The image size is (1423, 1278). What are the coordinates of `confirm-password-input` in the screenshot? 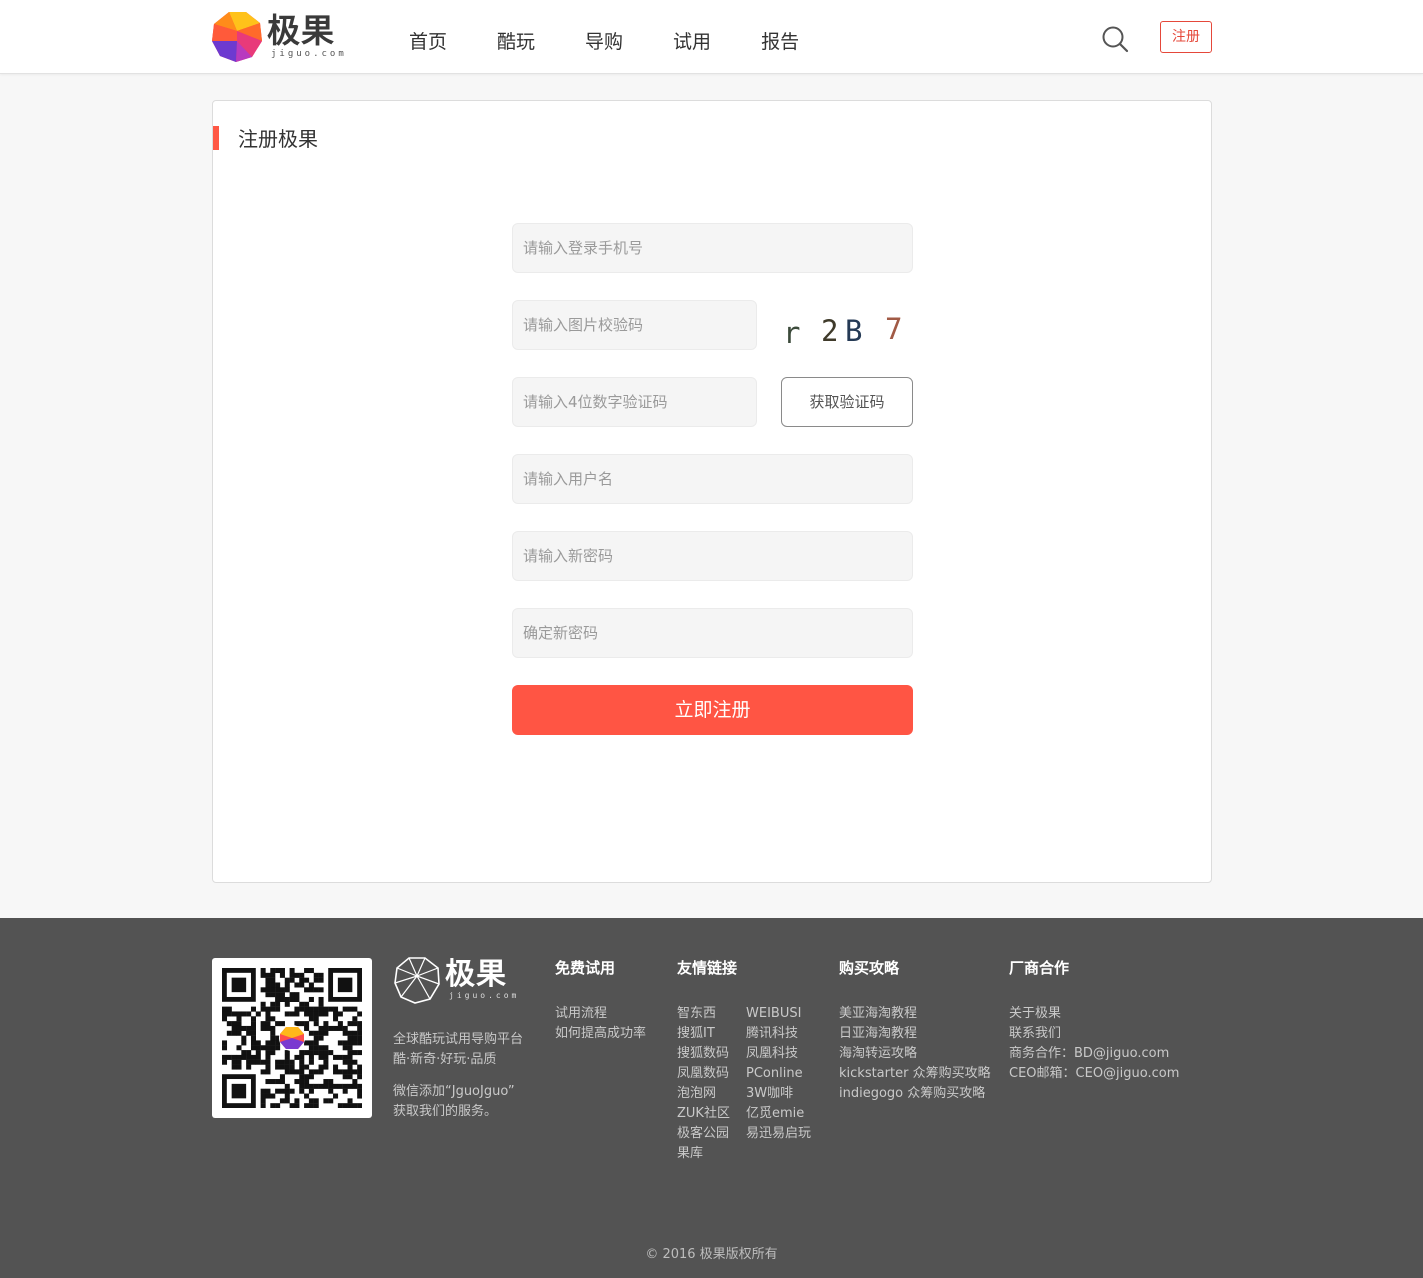 It's located at (712, 633).